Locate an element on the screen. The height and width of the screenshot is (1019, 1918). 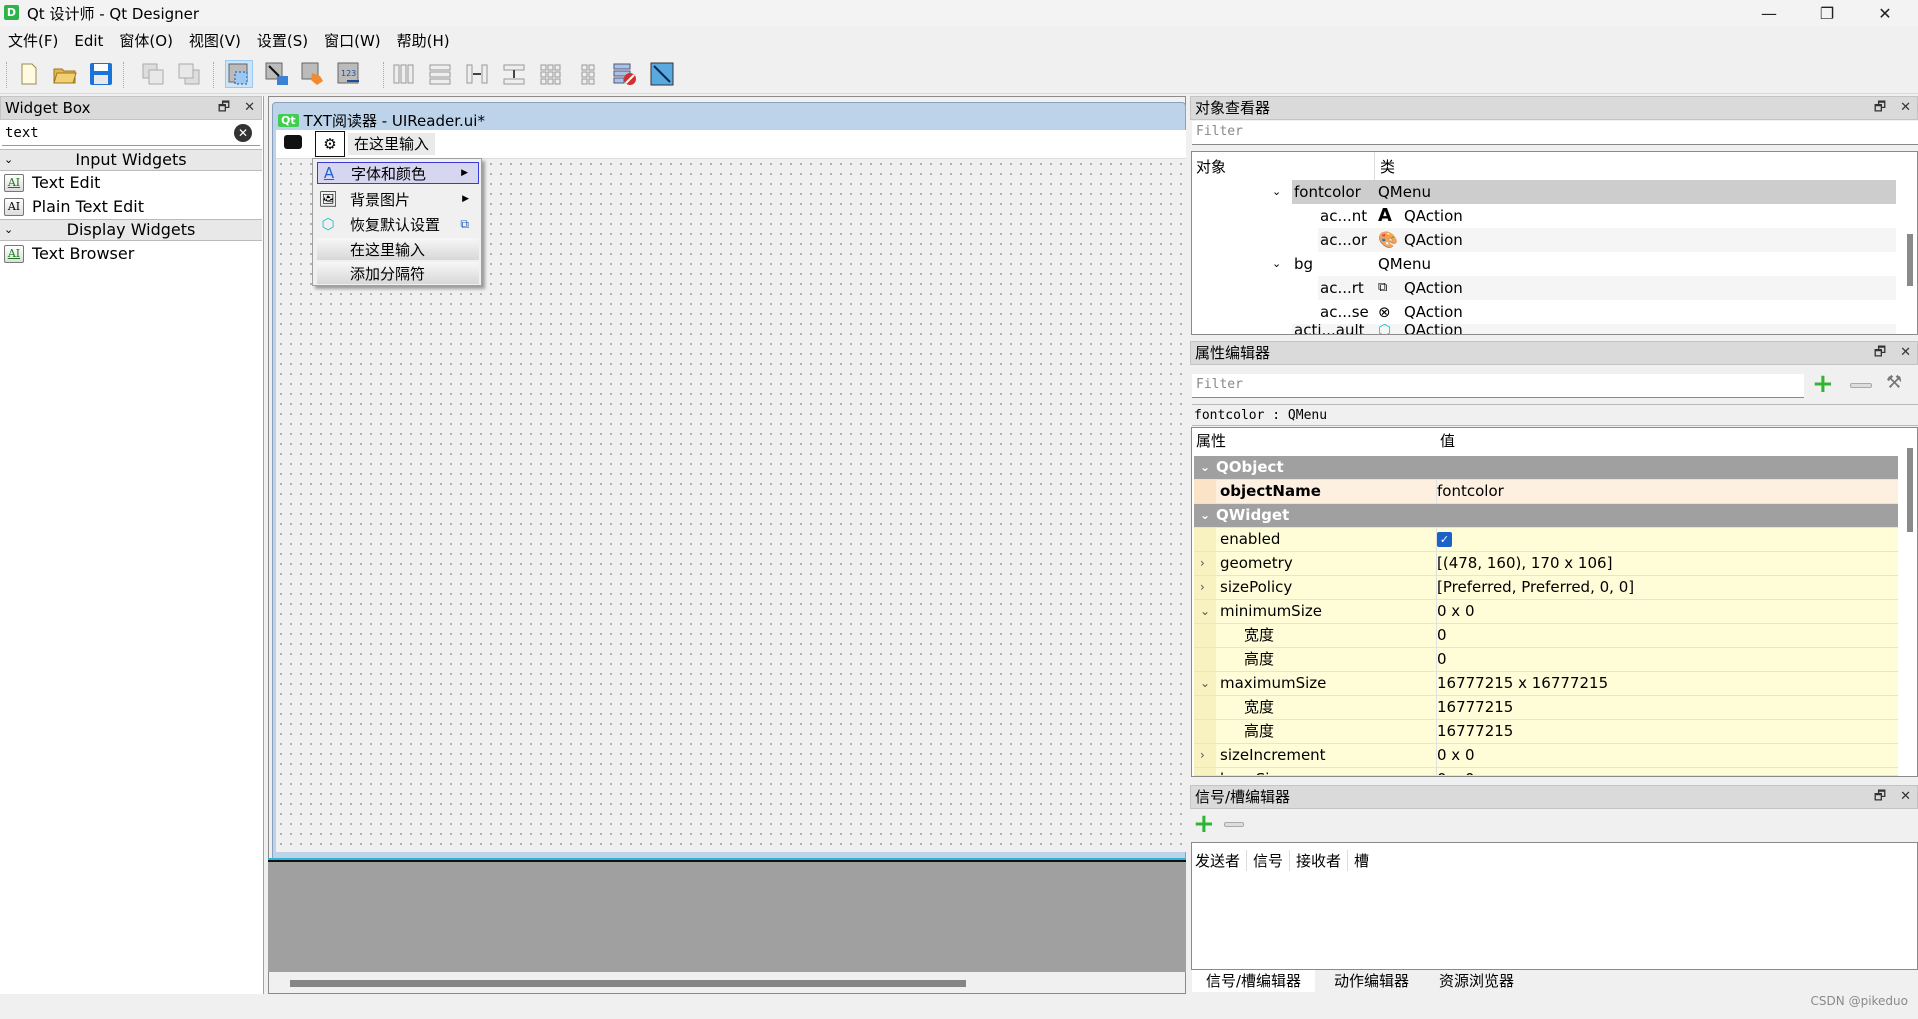
property-row: ⌄ minimumSize 0 x 0 is located at coordinates (1546, 612).